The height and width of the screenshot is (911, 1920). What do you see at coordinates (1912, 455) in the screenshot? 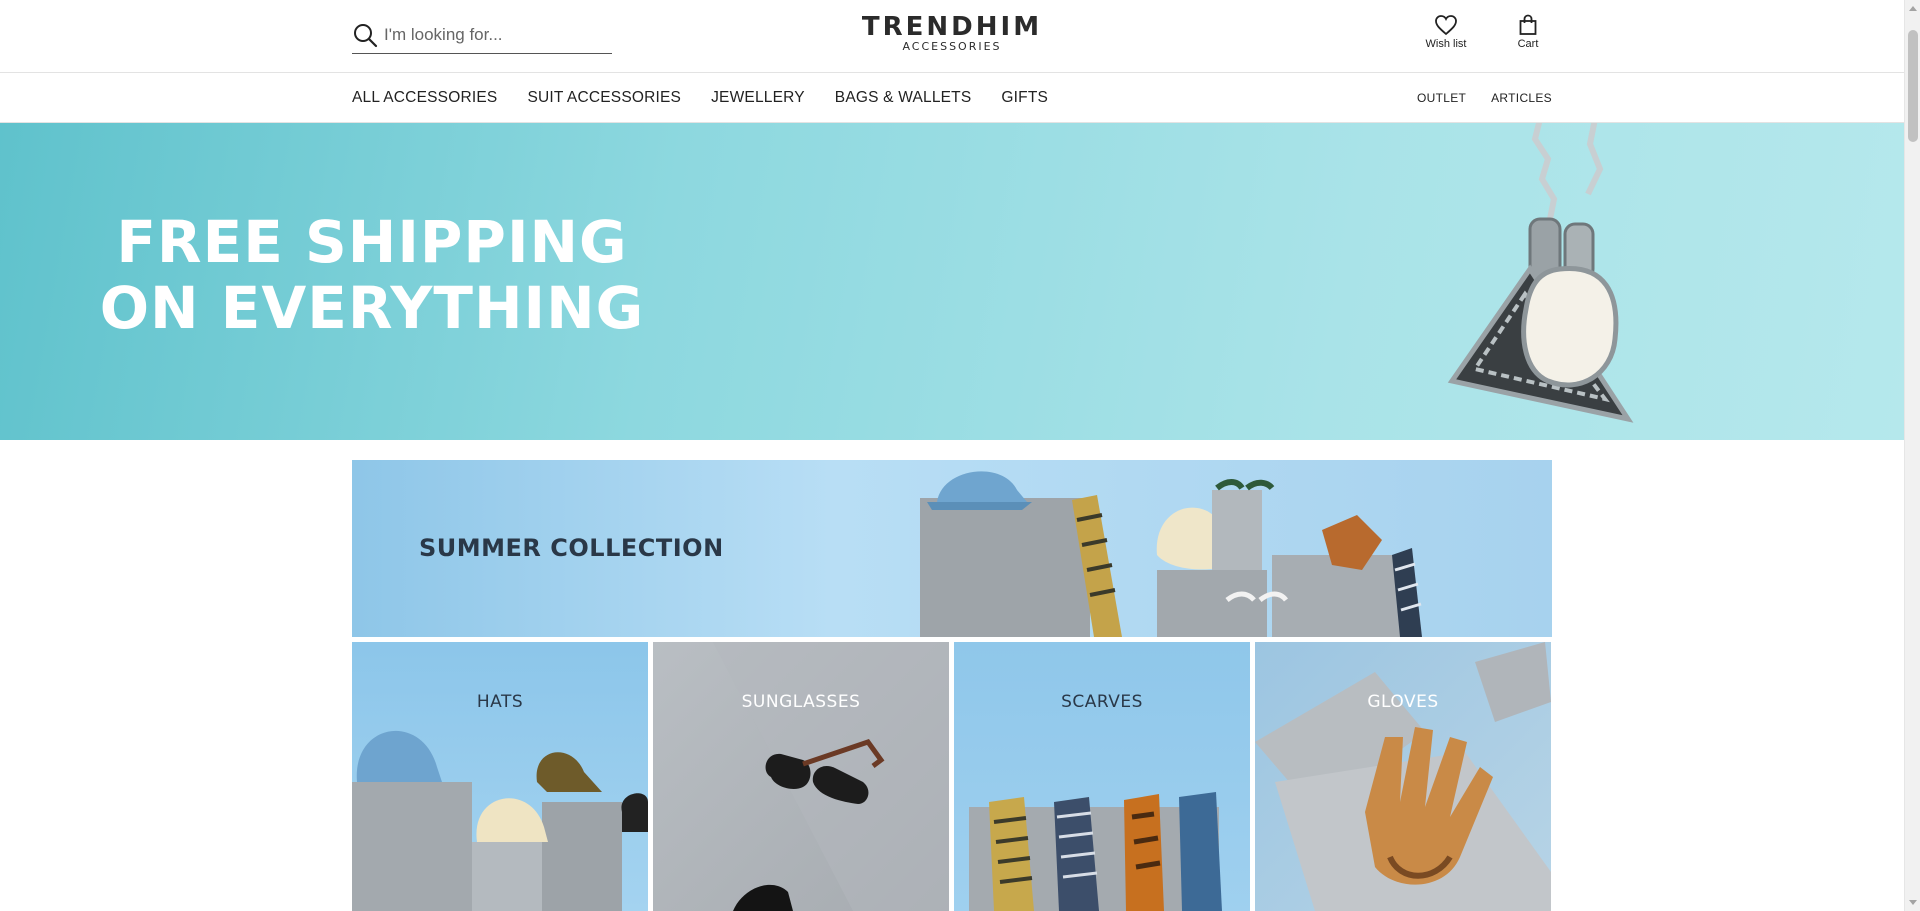
I see `page-scrollbar` at bounding box center [1912, 455].